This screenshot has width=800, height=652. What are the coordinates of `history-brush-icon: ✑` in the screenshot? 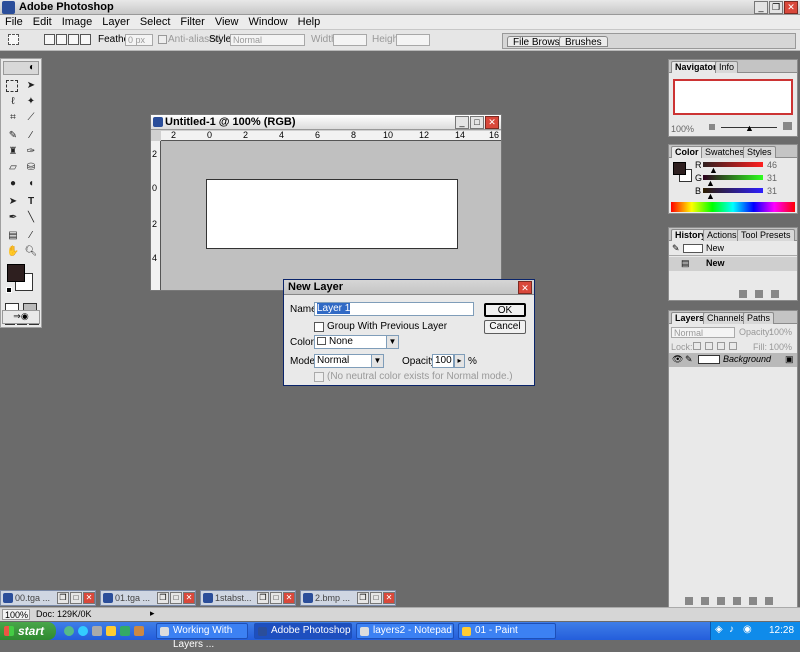 It's located at (31, 152).